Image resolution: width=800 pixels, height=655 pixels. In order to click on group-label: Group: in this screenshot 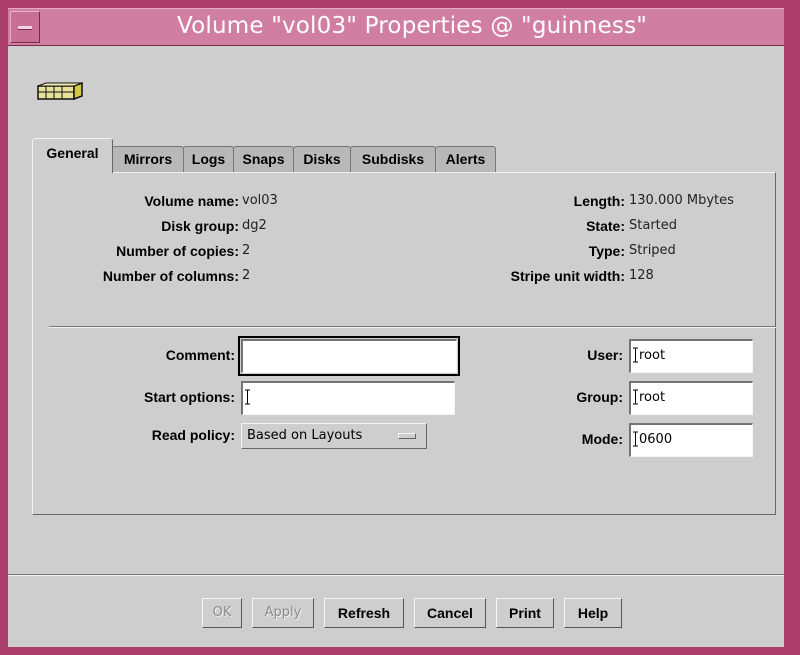, I will do `click(599, 397)`.